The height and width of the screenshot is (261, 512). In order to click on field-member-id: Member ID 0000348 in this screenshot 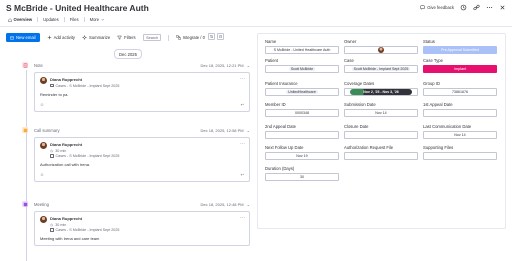, I will do `click(302, 109)`.